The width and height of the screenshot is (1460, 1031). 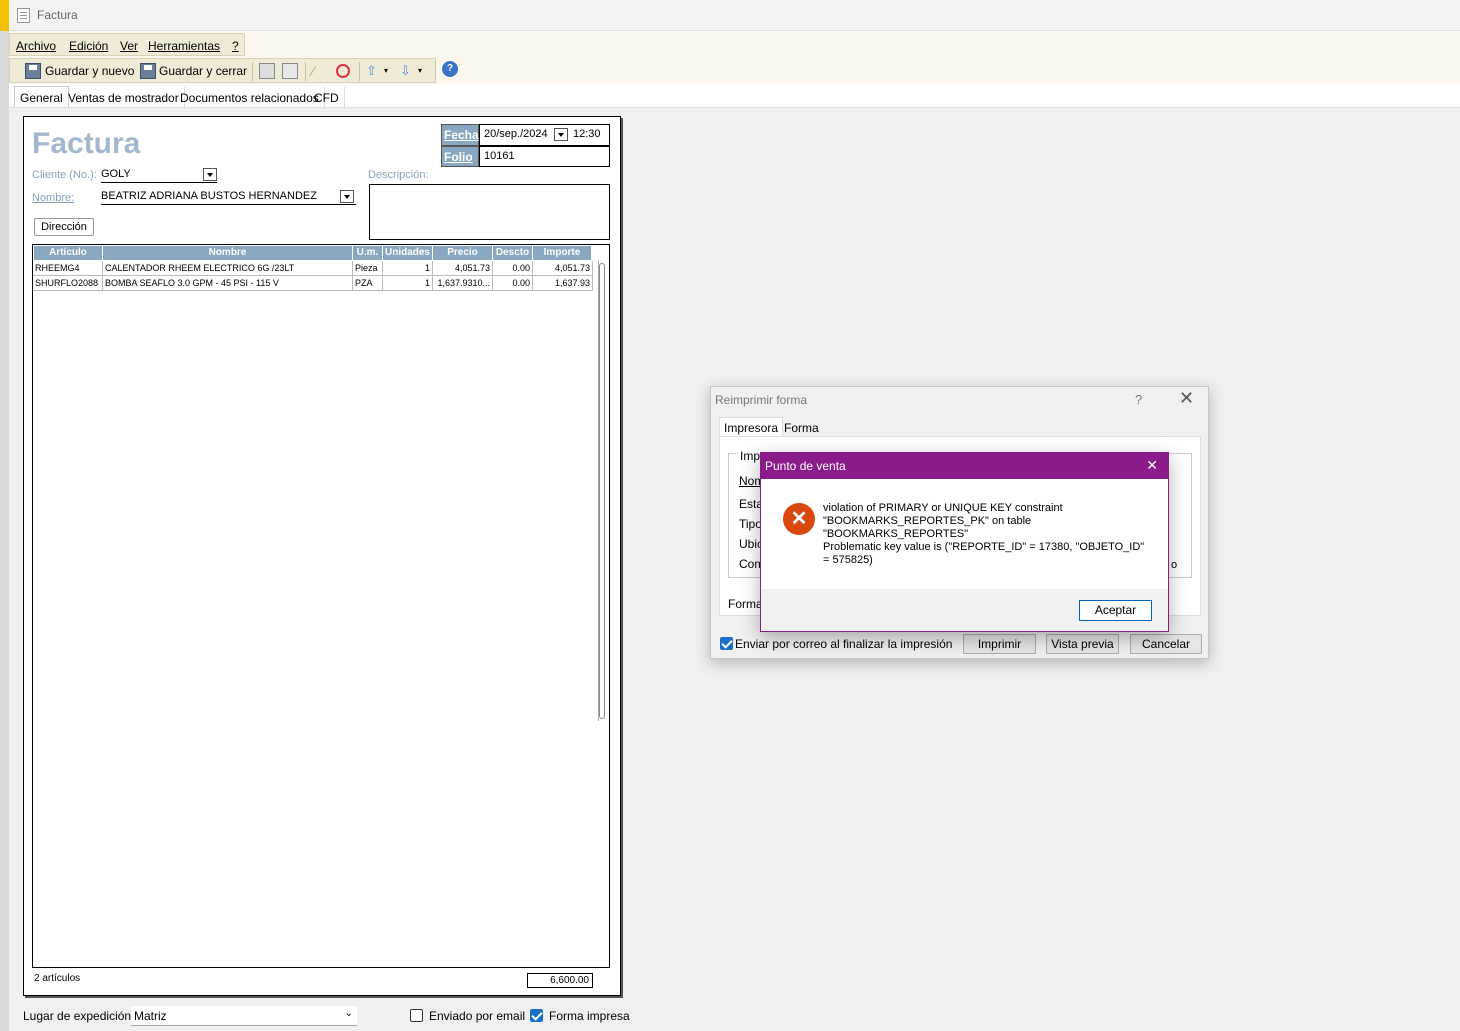 What do you see at coordinates (801, 428) in the screenshot?
I see `tab-forma: Forma` at bounding box center [801, 428].